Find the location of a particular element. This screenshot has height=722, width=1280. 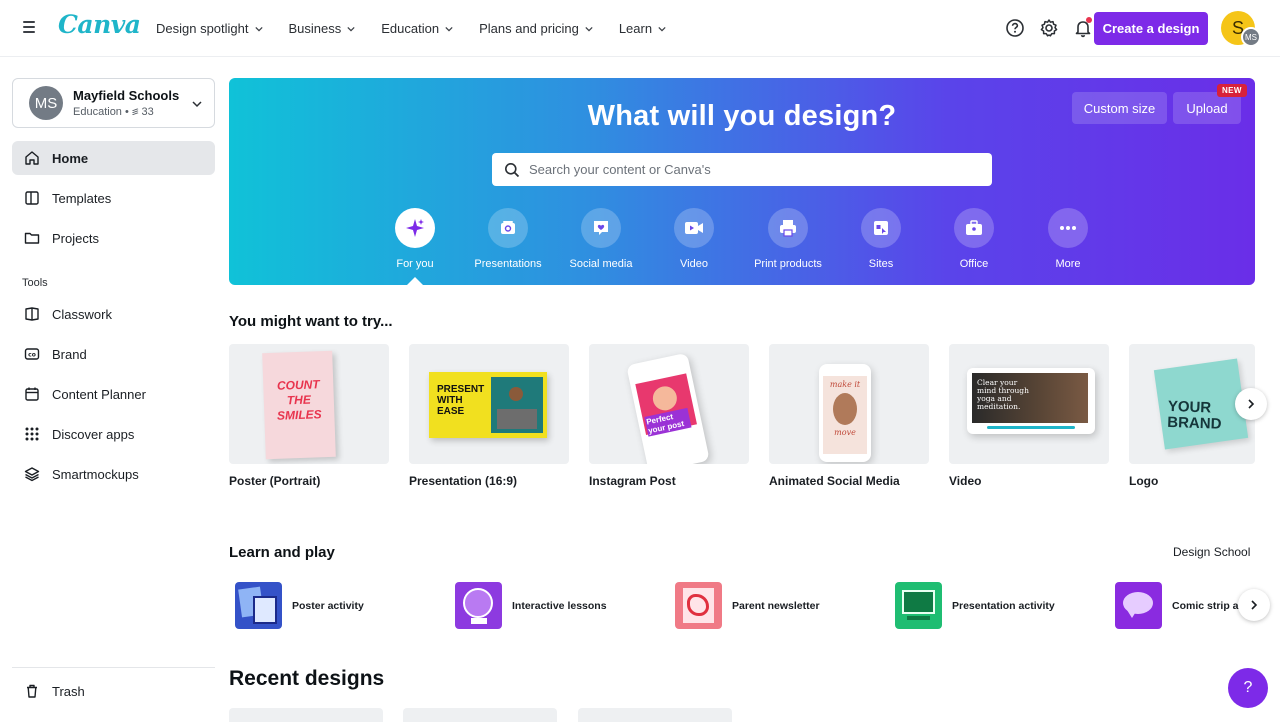

templates-icon is located at coordinates (32, 198).